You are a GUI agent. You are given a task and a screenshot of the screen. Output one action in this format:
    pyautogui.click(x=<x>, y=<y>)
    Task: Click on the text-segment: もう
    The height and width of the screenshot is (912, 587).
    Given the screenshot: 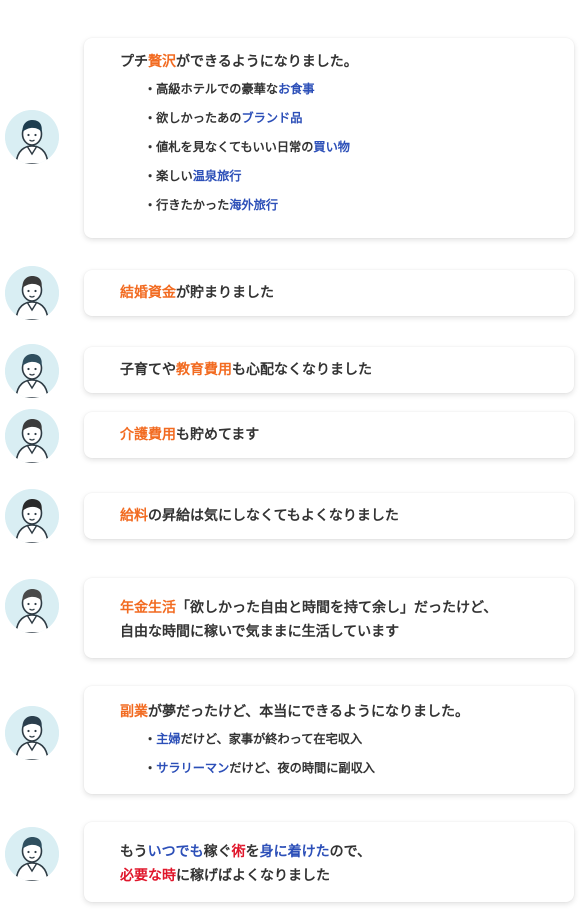 What is the action you would take?
    pyautogui.click(x=134, y=852)
    